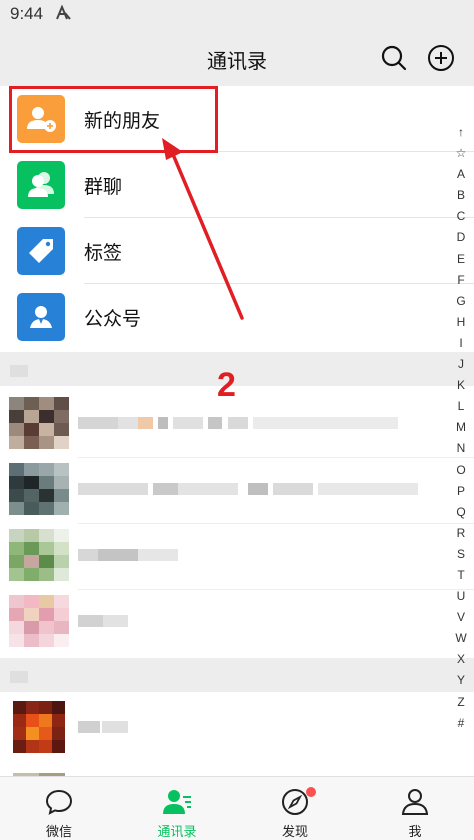 This screenshot has height=840, width=474. I want to click on tab-label: 发现, so click(294, 832).